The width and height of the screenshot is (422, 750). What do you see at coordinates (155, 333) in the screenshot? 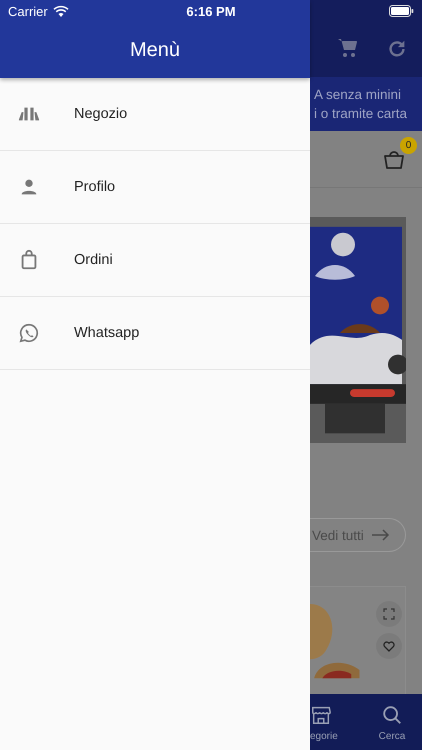
I see `menu-item: Whatsapp` at bounding box center [155, 333].